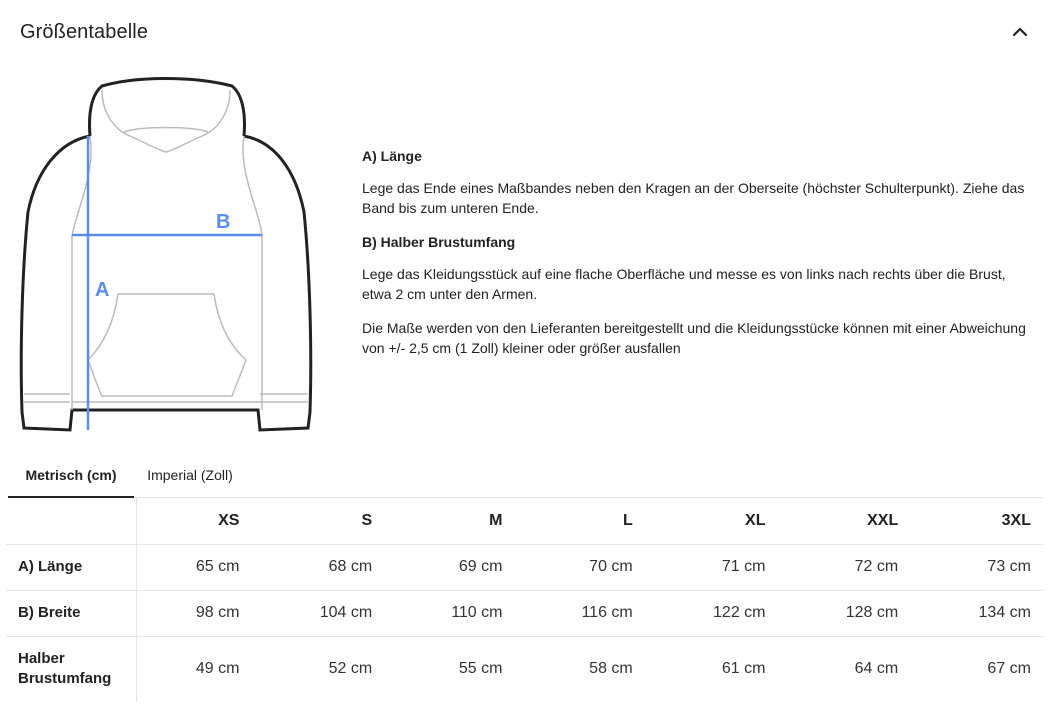  I want to click on column-header: 3XL, so click(976, 521).